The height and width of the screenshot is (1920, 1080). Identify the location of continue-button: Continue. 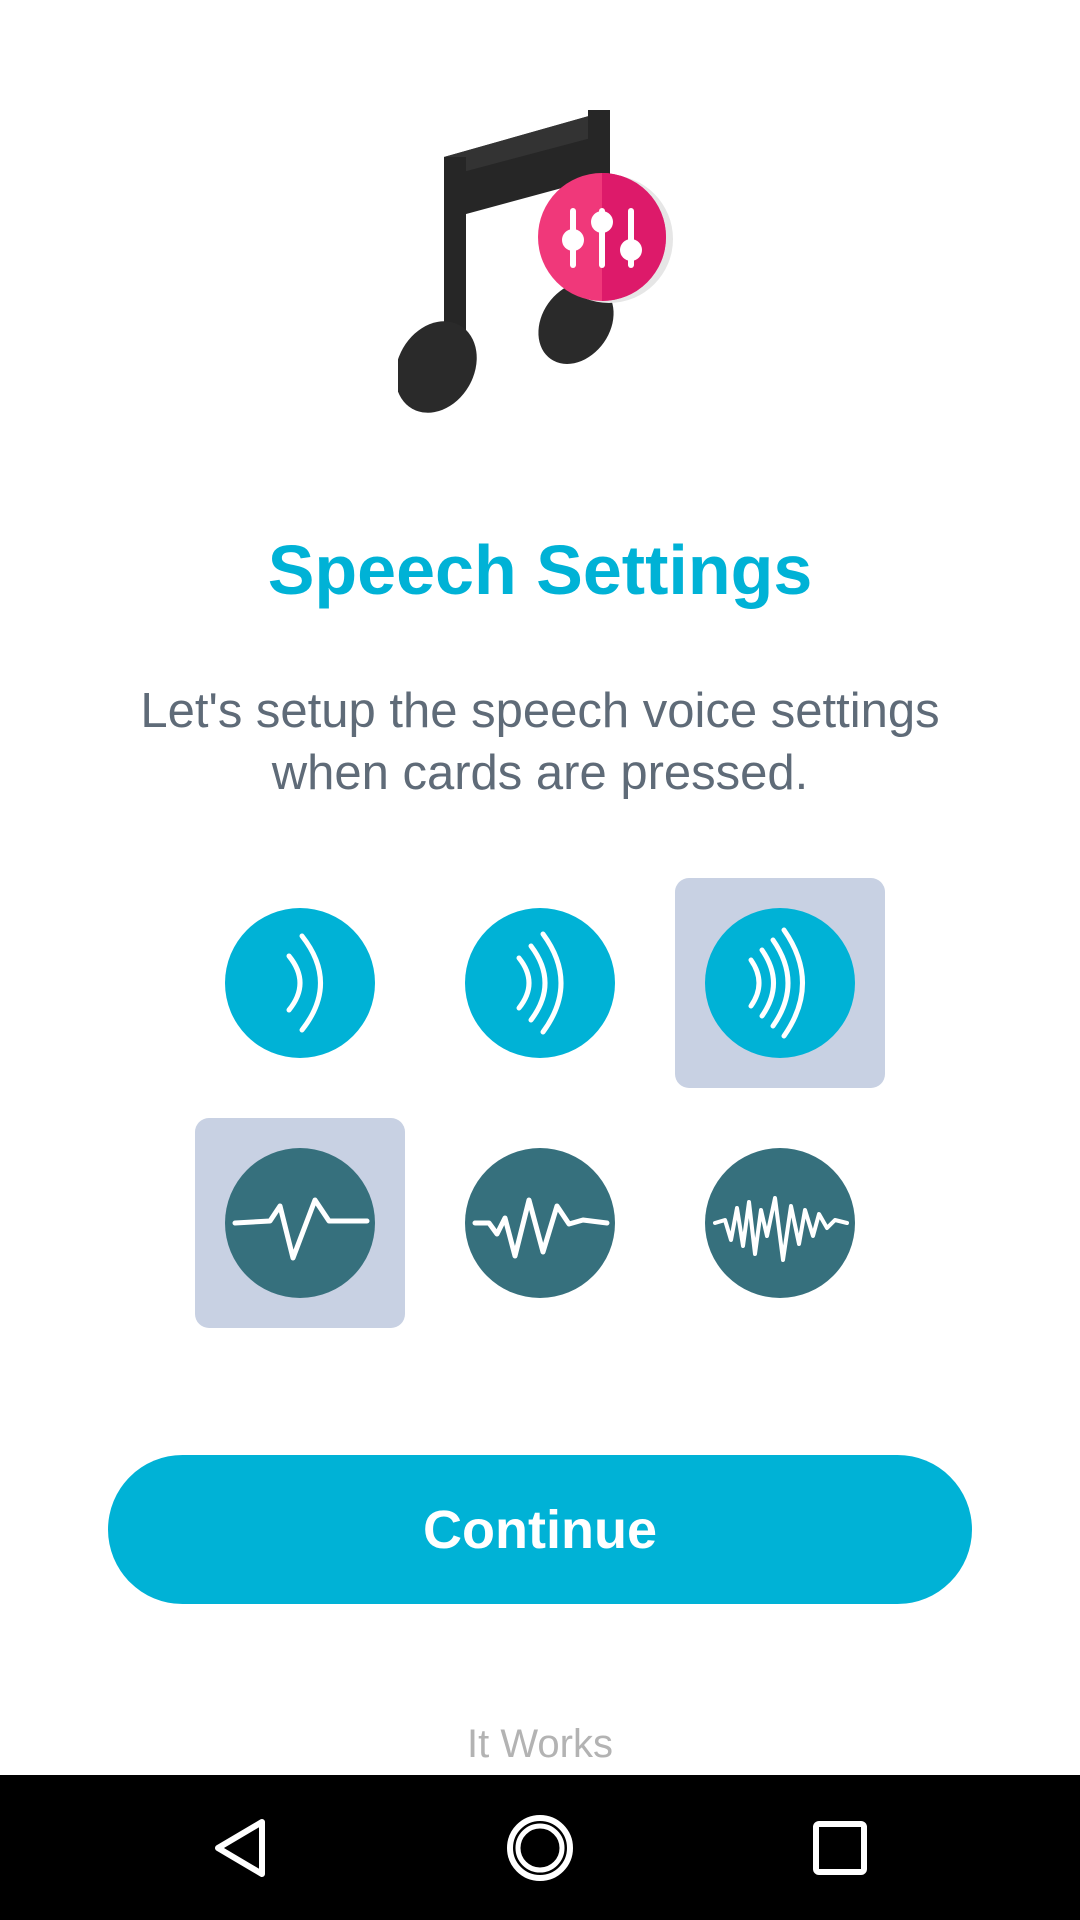
(540, 1529).